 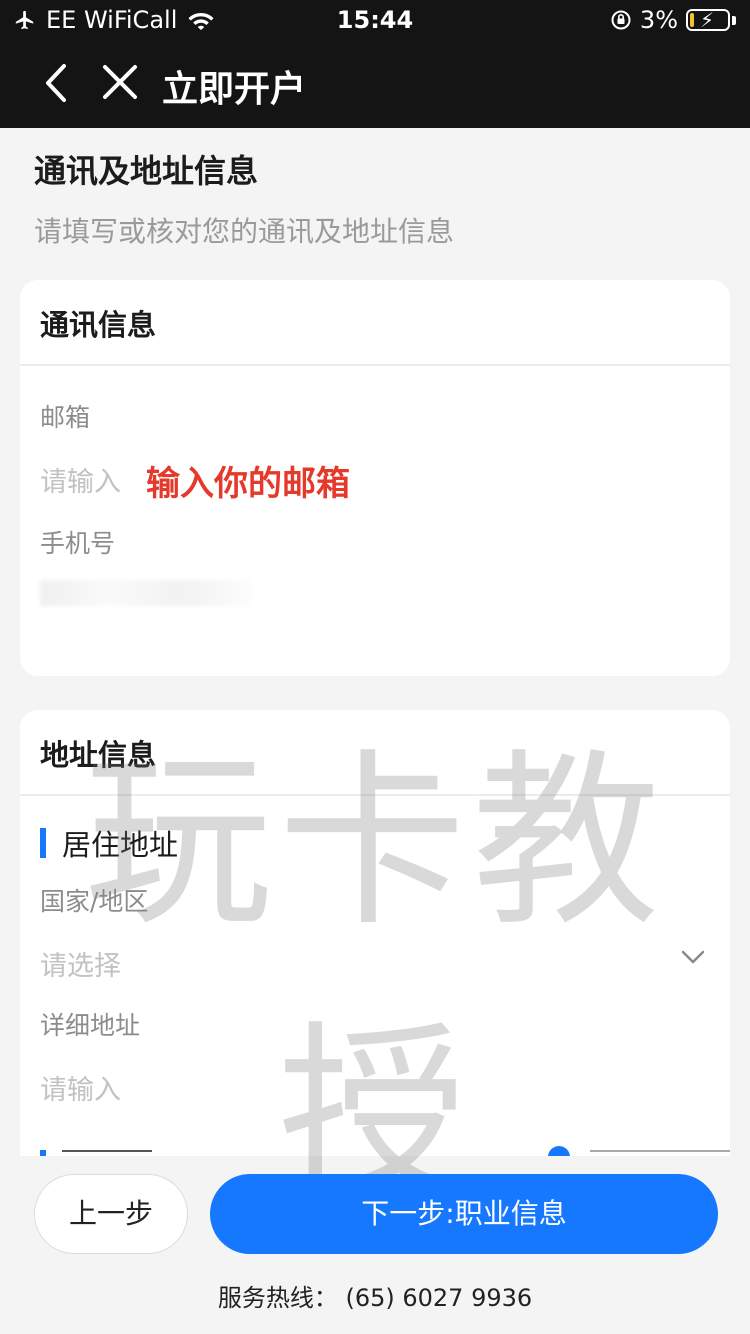 I want to click on status-right: 3% ⚡, so click(x=673, y=20).